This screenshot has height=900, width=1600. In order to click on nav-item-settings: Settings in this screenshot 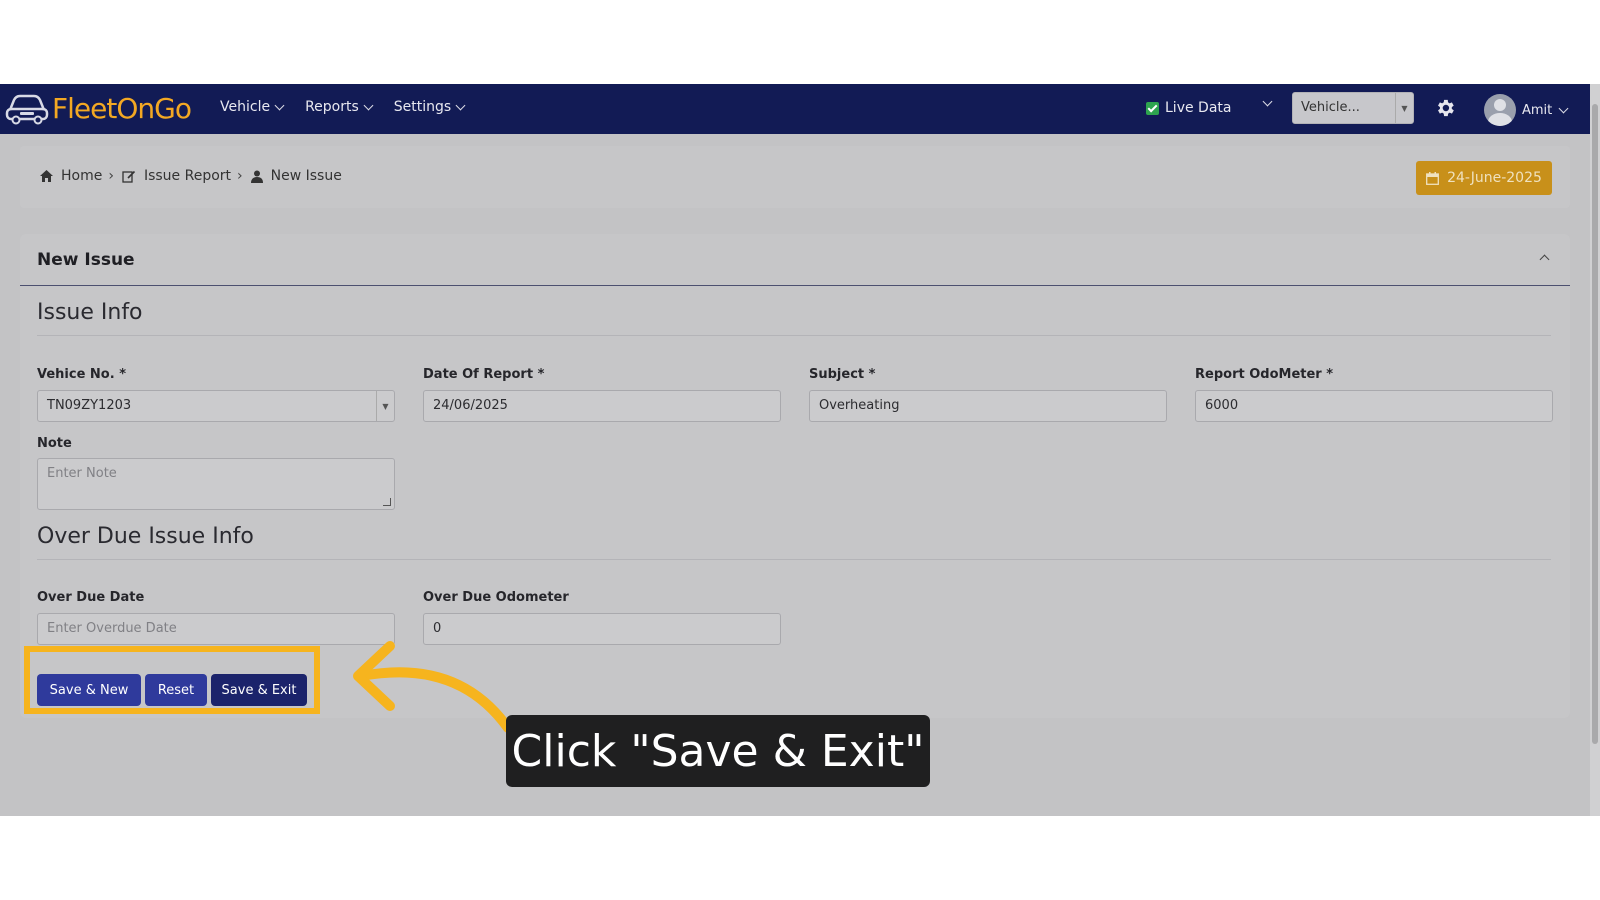, I will do `click(429, 107)`.